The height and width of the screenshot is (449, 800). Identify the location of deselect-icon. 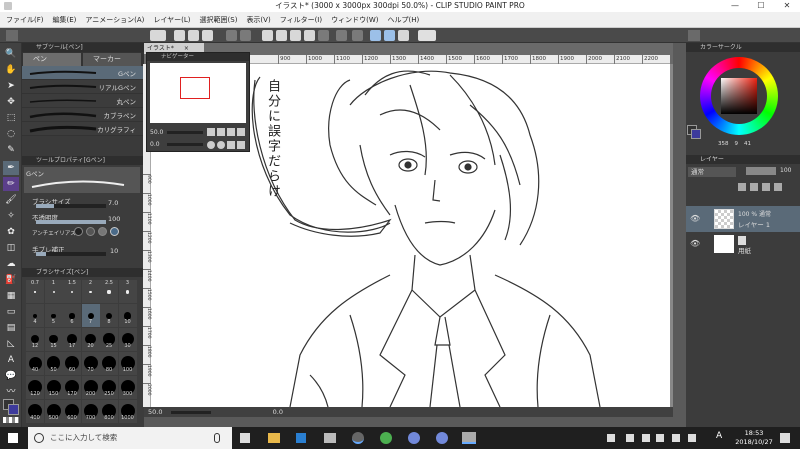
(323, 35).